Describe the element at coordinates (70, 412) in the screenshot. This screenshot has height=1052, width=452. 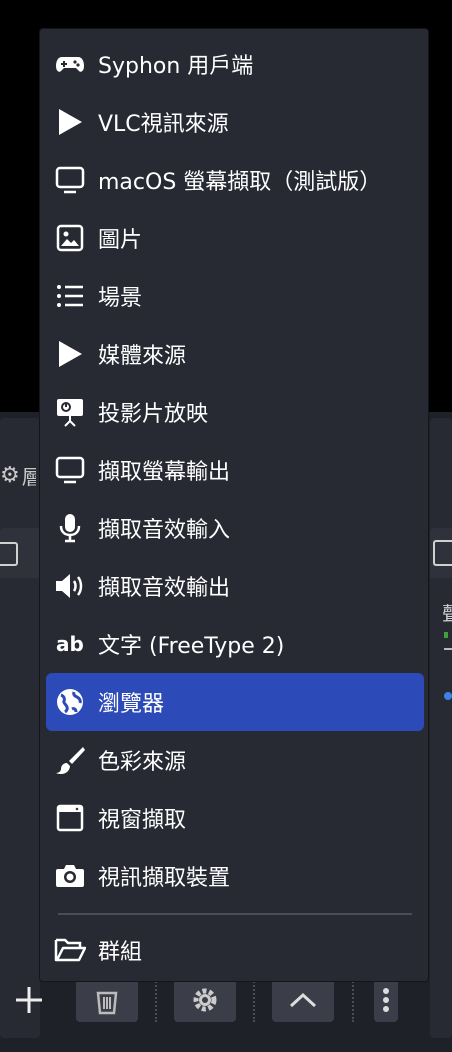
I see `slideshow-icon` at that location.